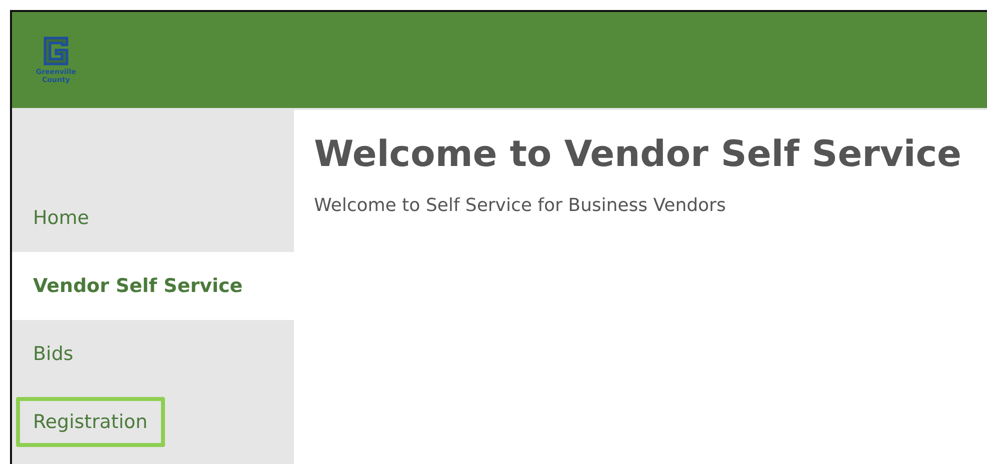  Describe the element at coordinates (90, 422) in the screenshot. I see `sidebar-item: Registration` at that location.